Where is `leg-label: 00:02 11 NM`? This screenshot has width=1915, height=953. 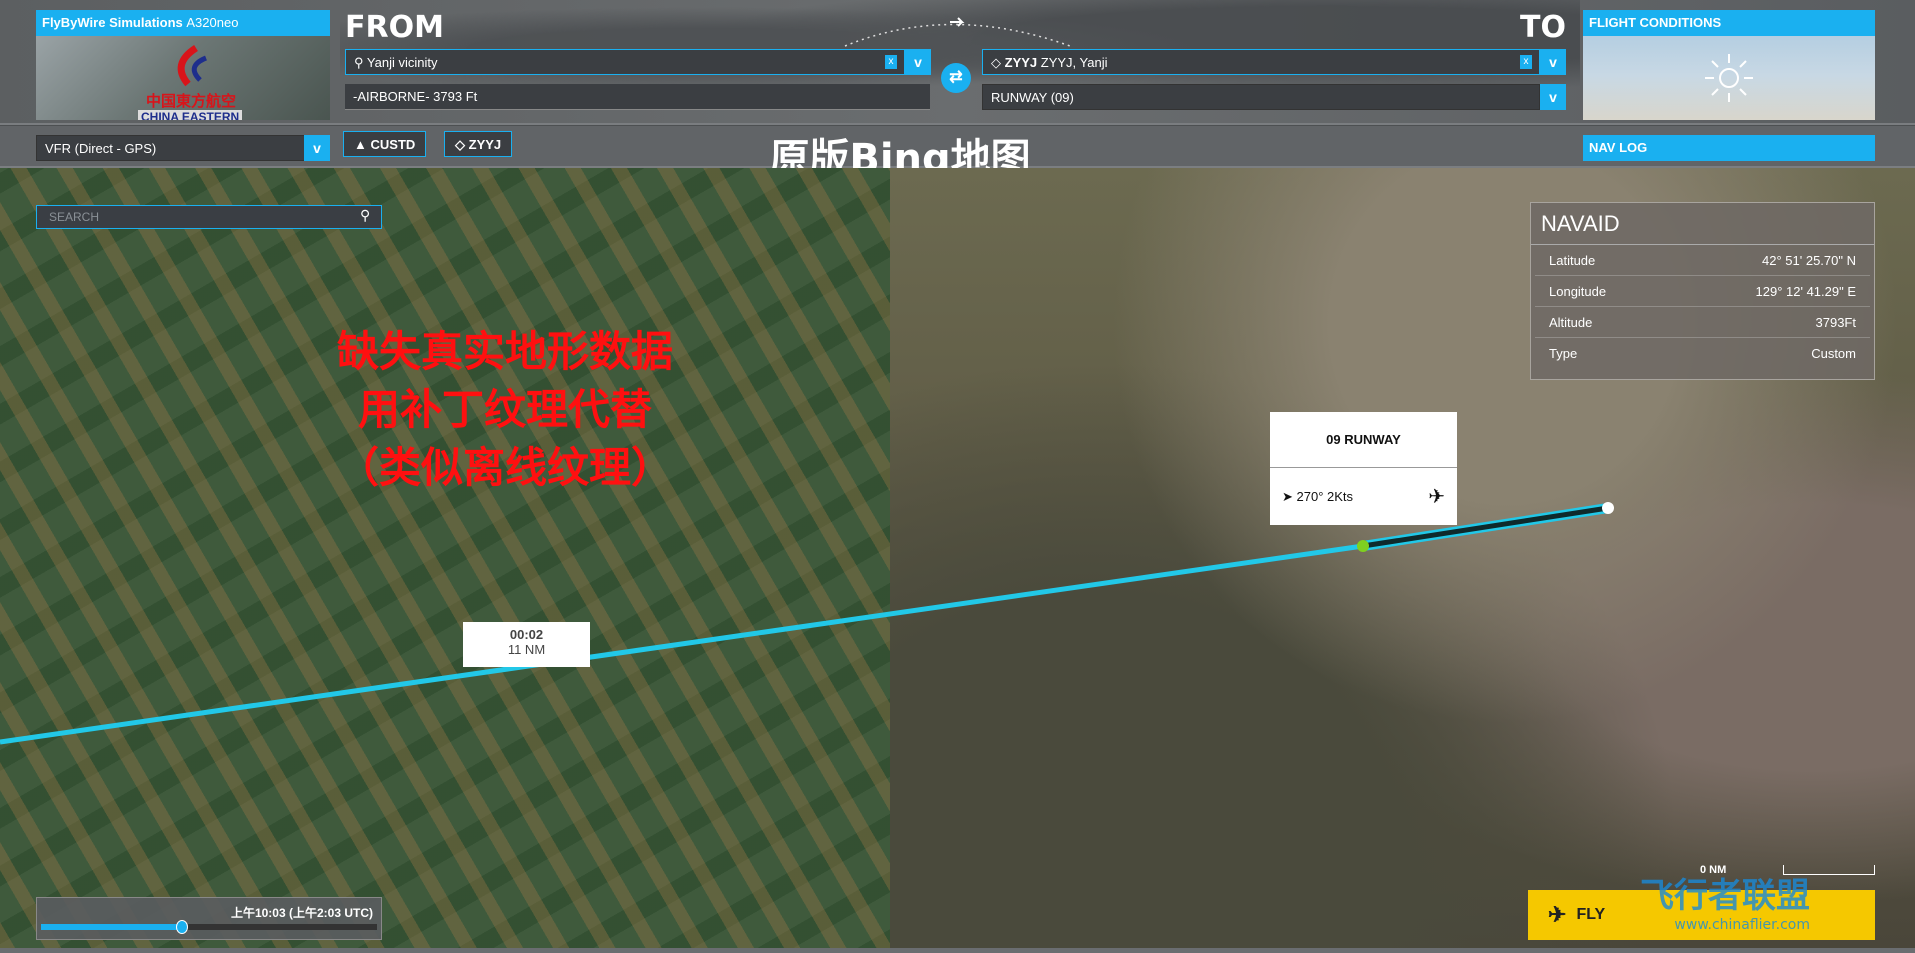 leg-label: 00:02 11 NM is located at coordinates (526, 644).